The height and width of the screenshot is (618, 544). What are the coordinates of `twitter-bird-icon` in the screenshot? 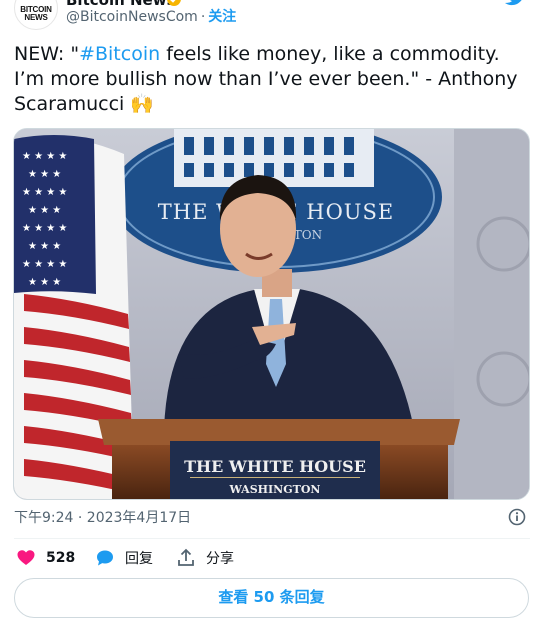 It's located at (515, 3).